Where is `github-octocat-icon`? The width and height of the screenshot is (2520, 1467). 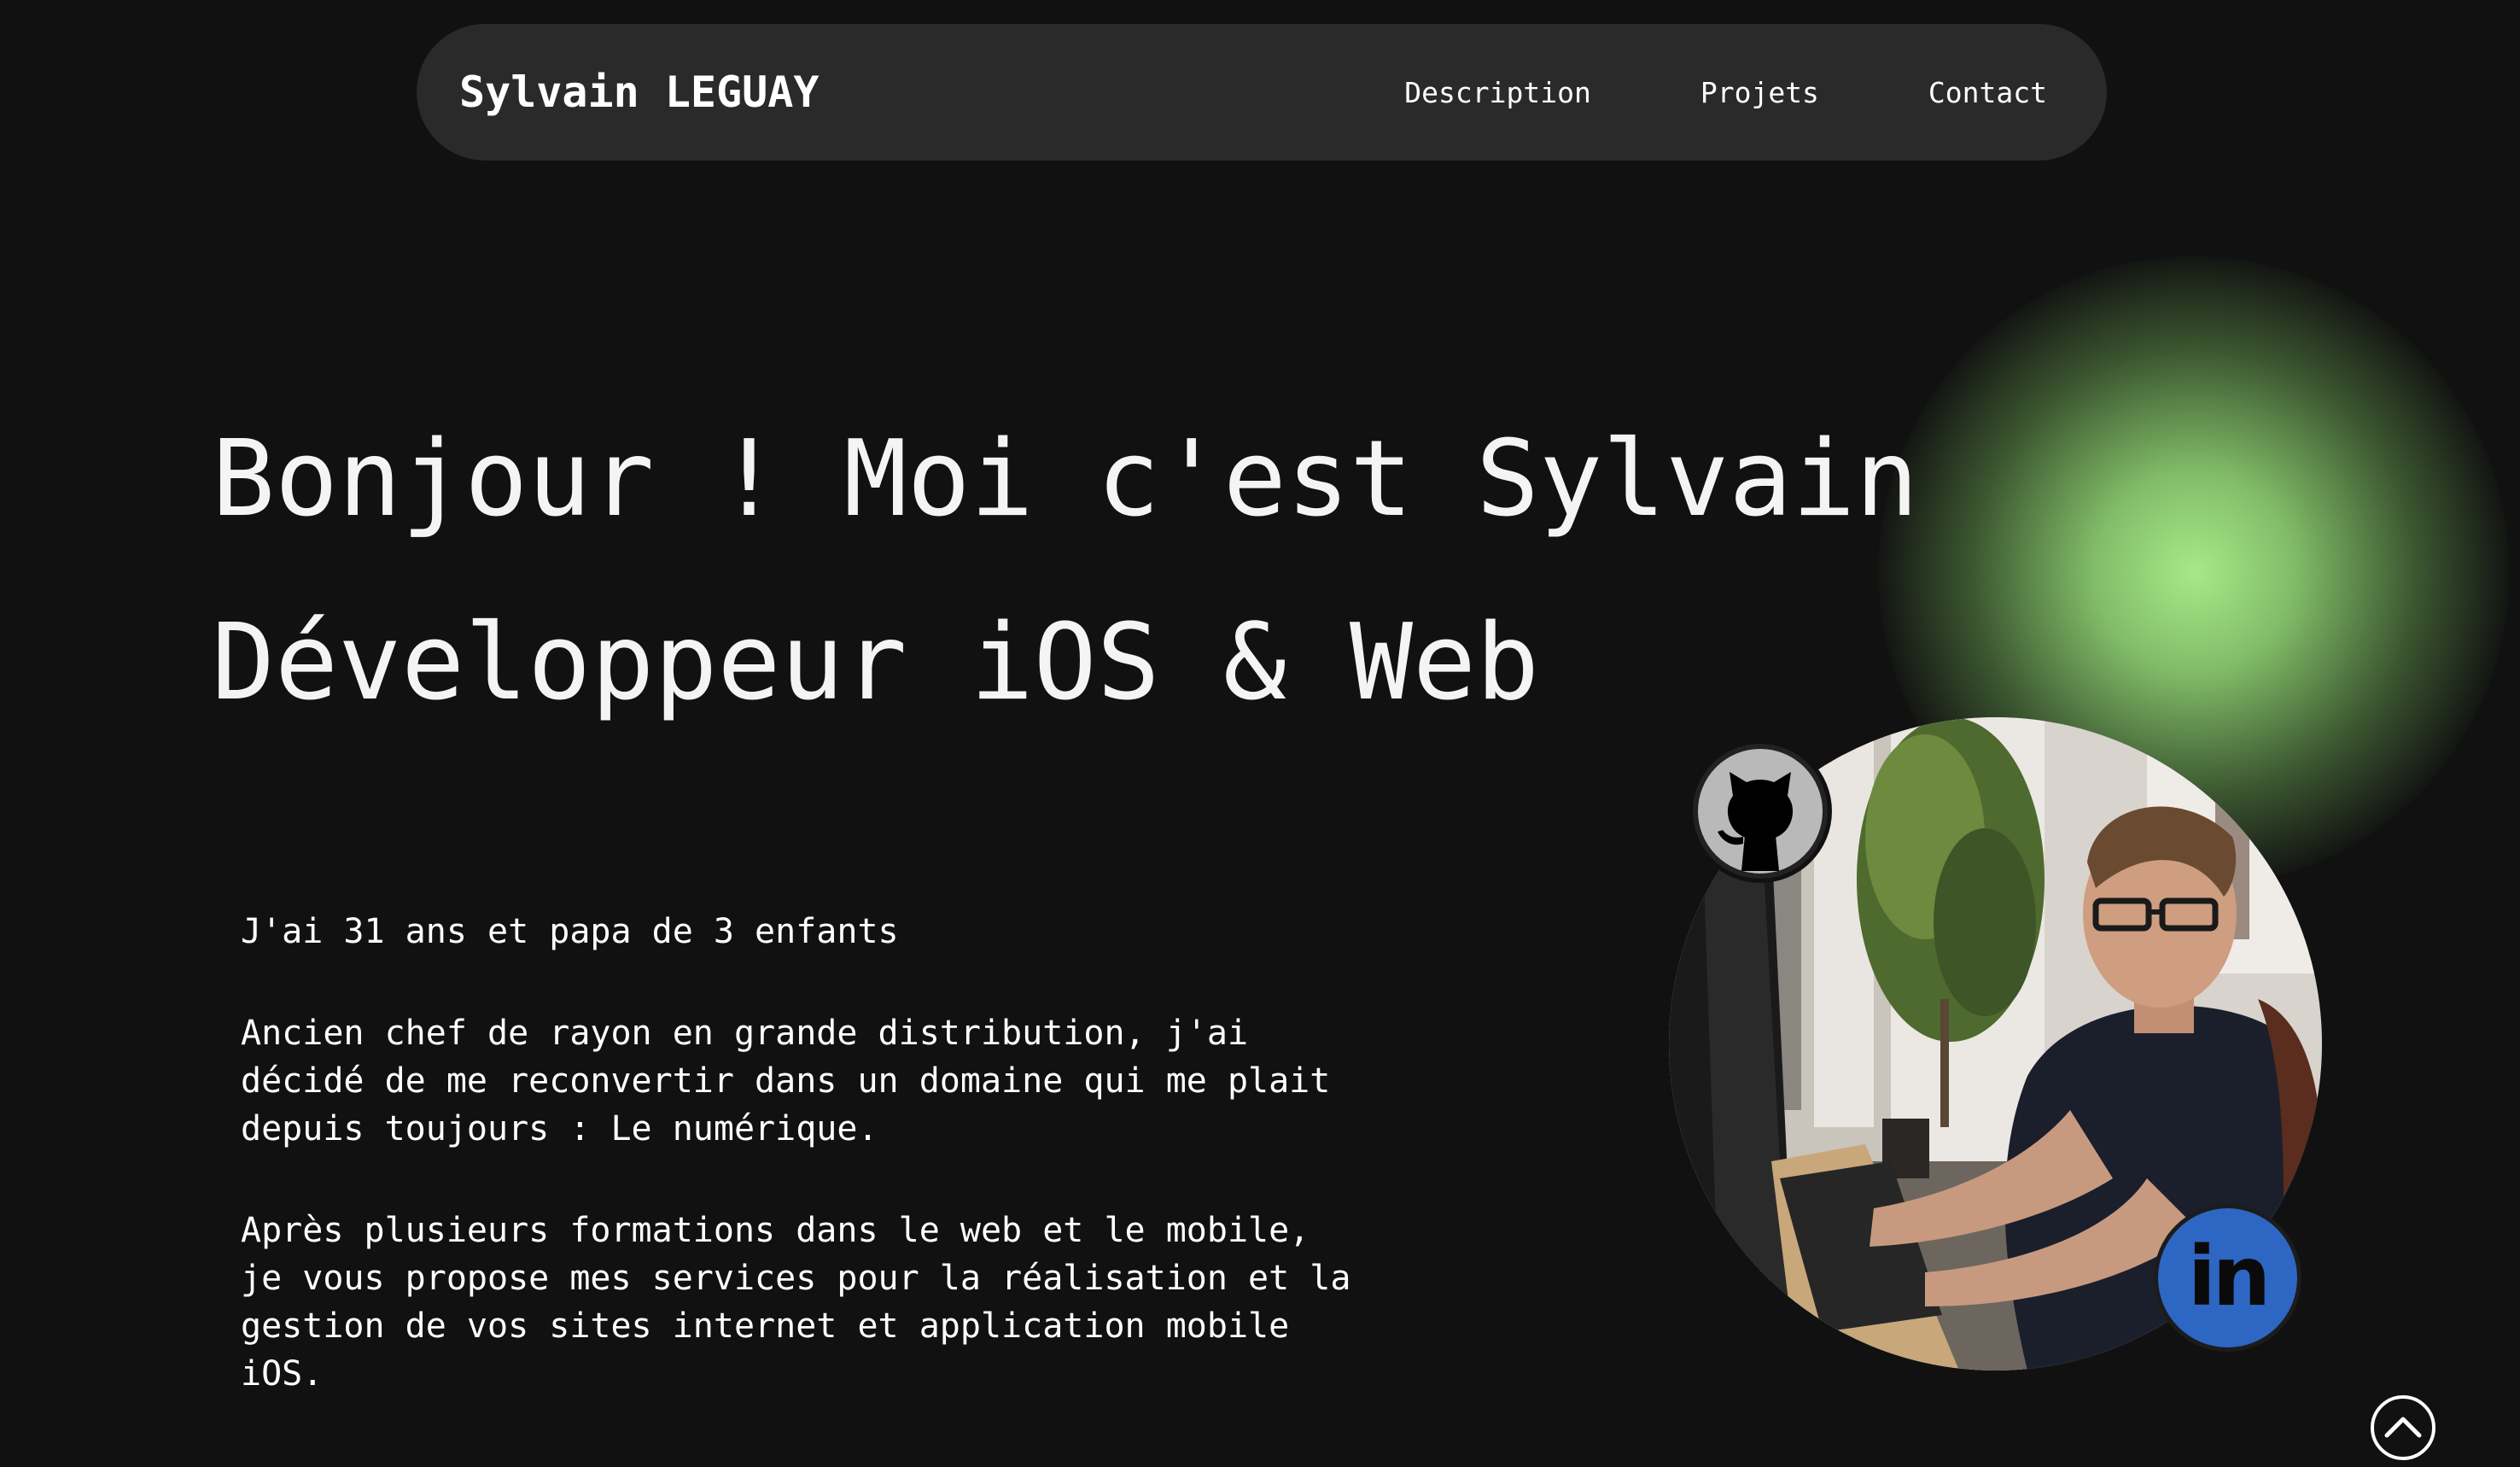 github-octocat-icon is located at coordinates (1761, 811).